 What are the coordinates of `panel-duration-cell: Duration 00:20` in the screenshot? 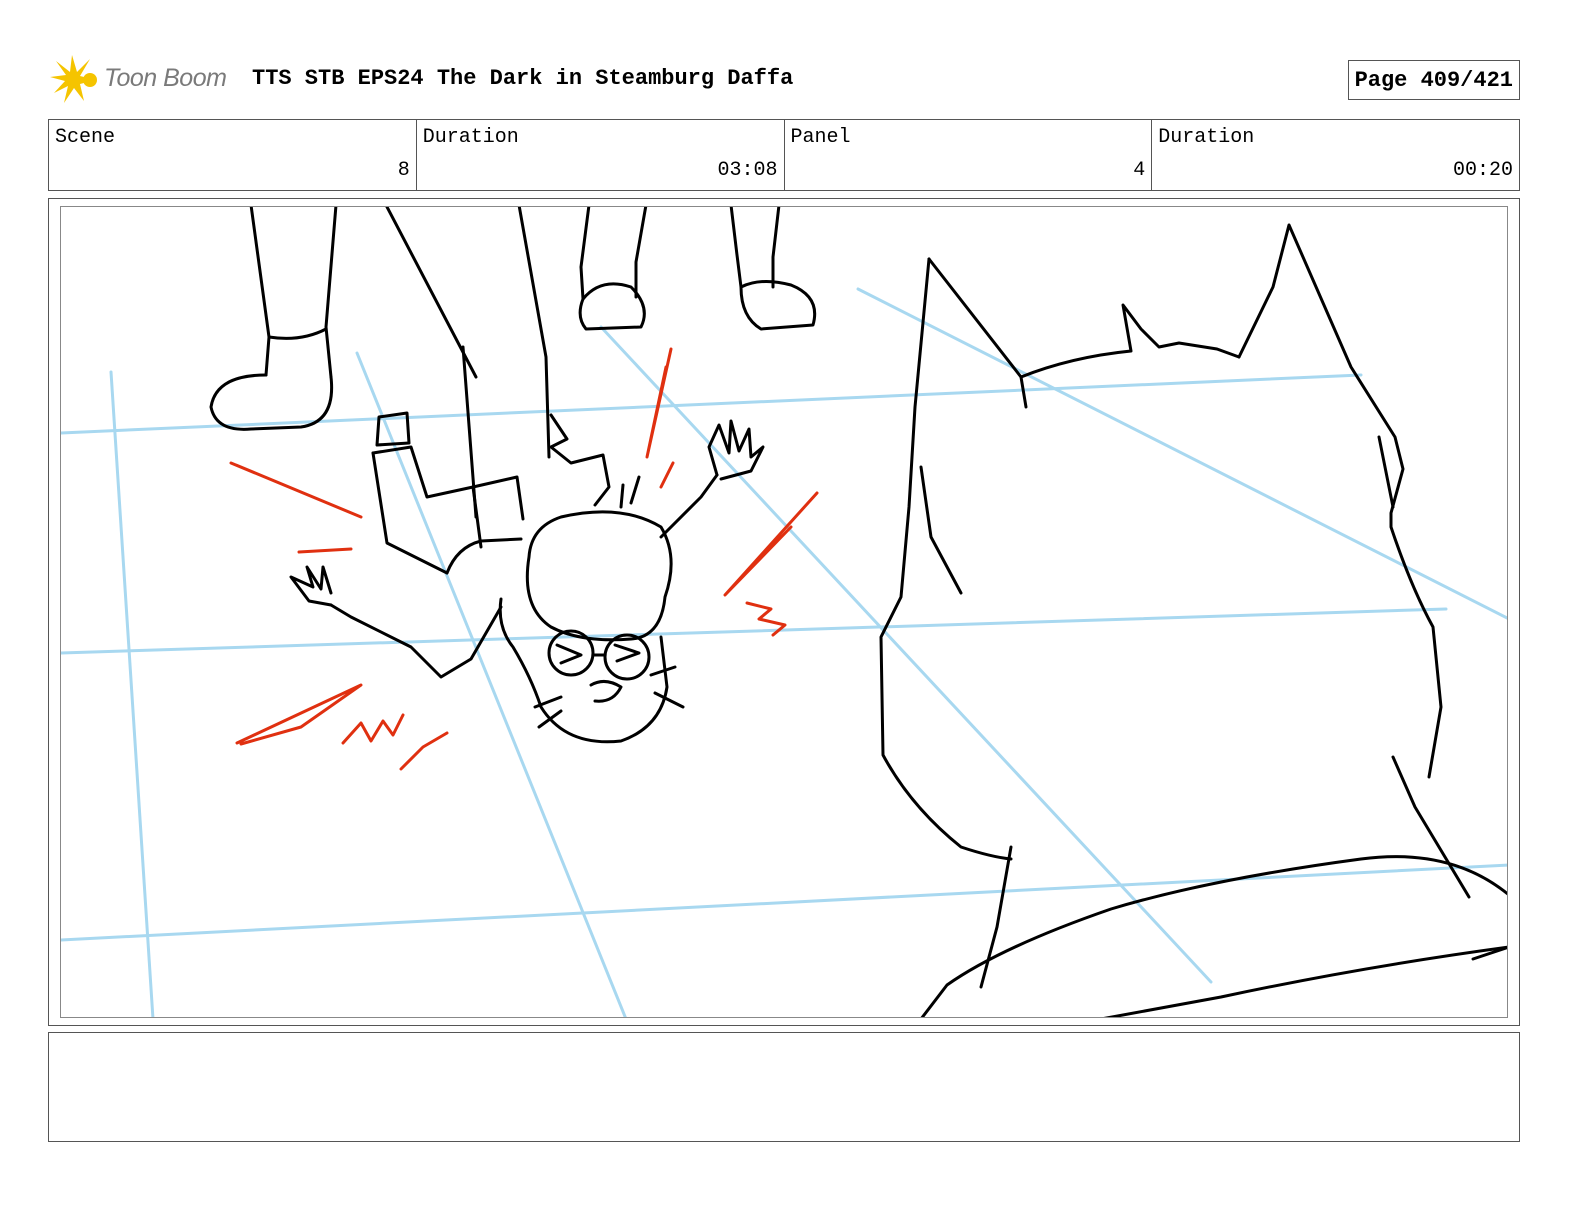 It's located at (1335, 155).